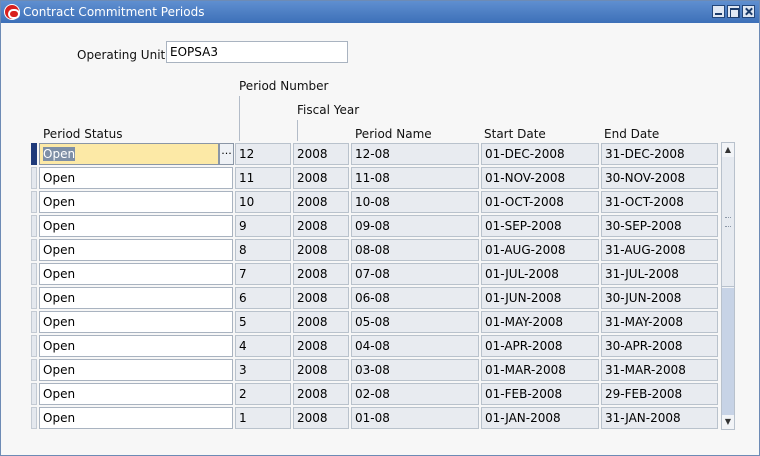 The height and width of the screenshot is (456, 760). Describe the element at coordinates (415, 178) in the screenshot. I see `period-name-field: 11-08` at that location.